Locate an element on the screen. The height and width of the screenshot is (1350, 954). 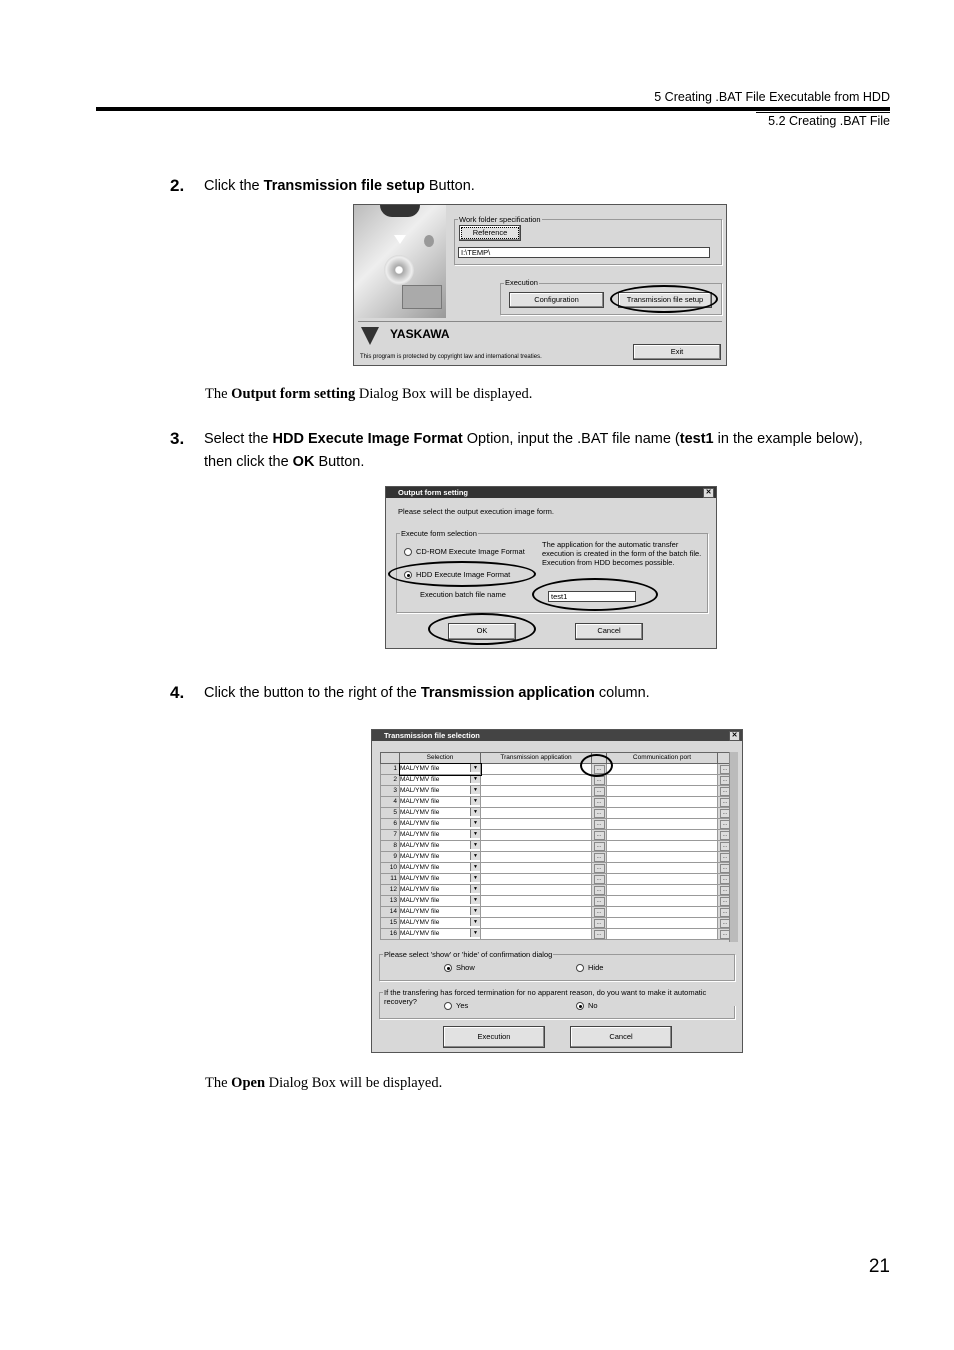
exit-button: Exit is located at coordinates (677, 352).